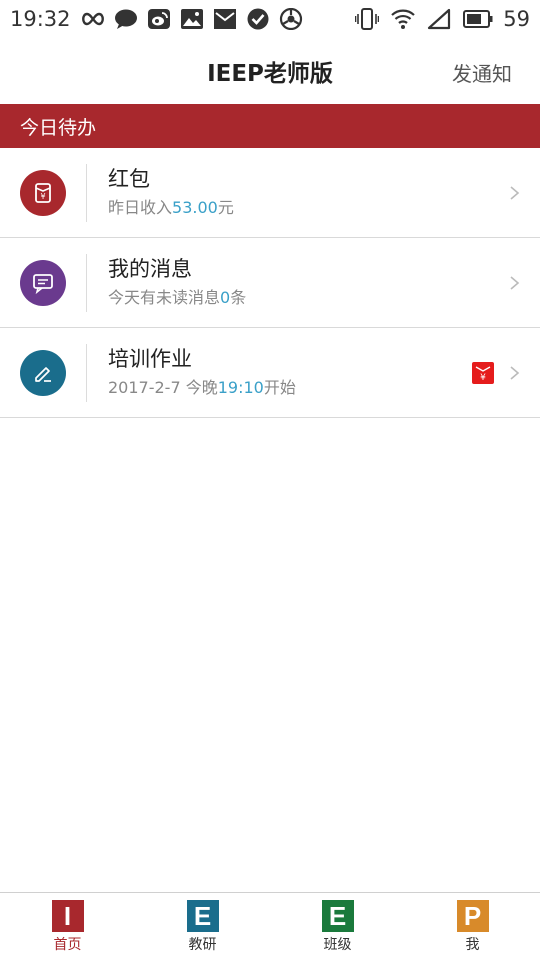  I want to click on bottom-nav: I 首页 E 教研 E 班级 P 我, so click(270, 926).